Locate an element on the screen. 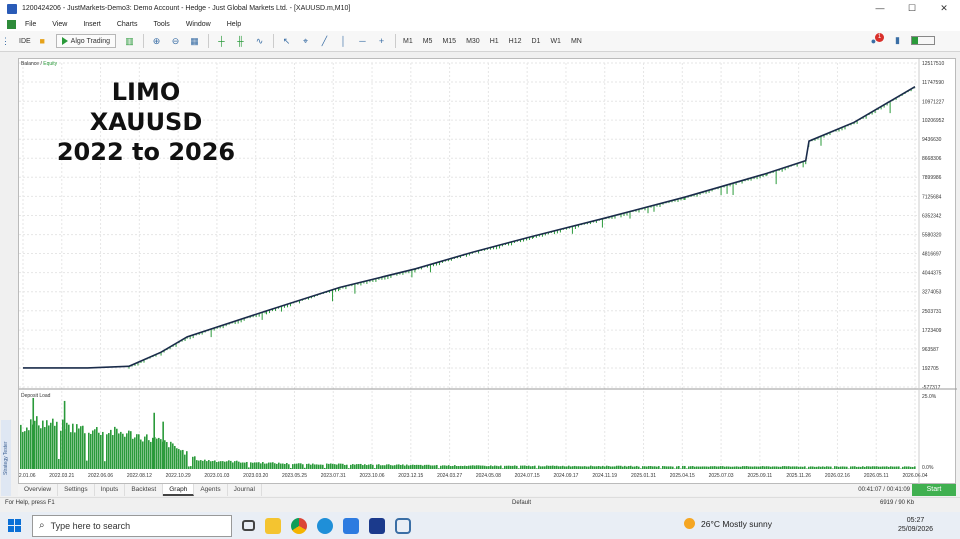 Image resolution: width=960 pixels, height=539 pixels. candlestick-icon: ╫ is located at coordinates (240, 41).